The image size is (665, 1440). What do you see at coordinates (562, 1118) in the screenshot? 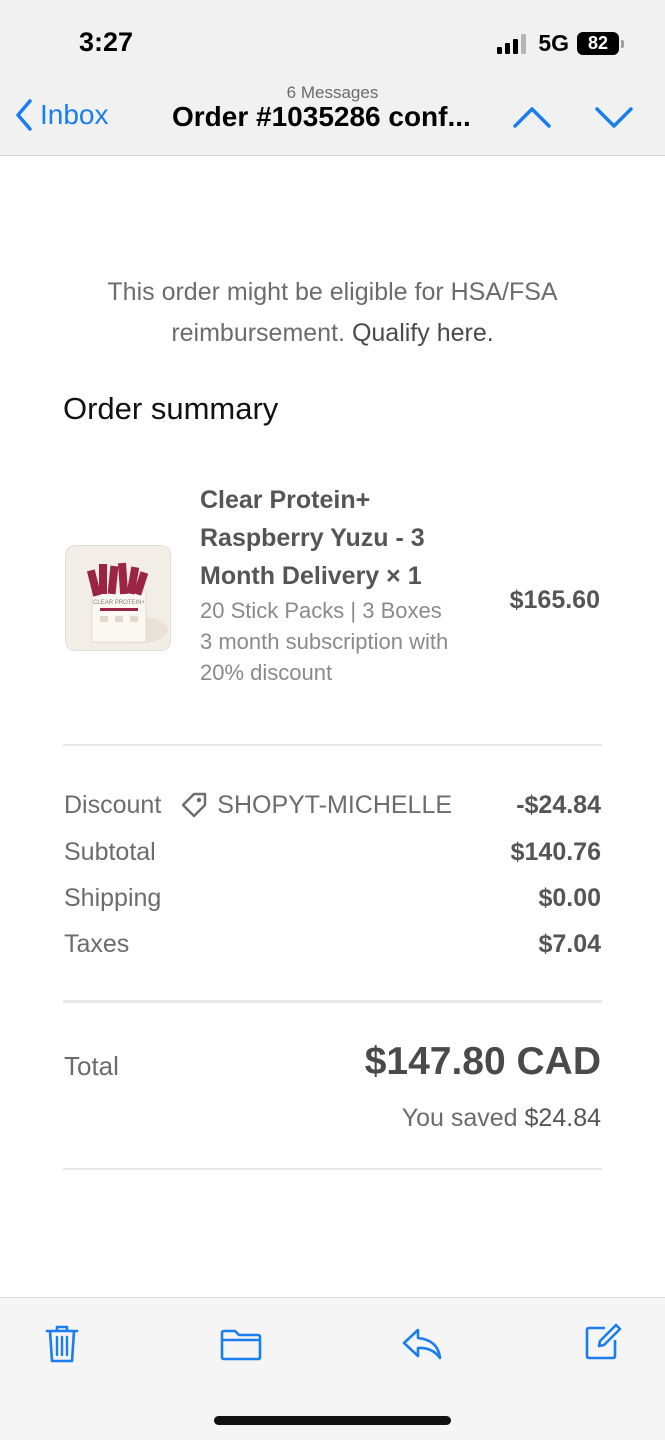
I see `saved-value: $24.84` at bounding box center [562, 1118].